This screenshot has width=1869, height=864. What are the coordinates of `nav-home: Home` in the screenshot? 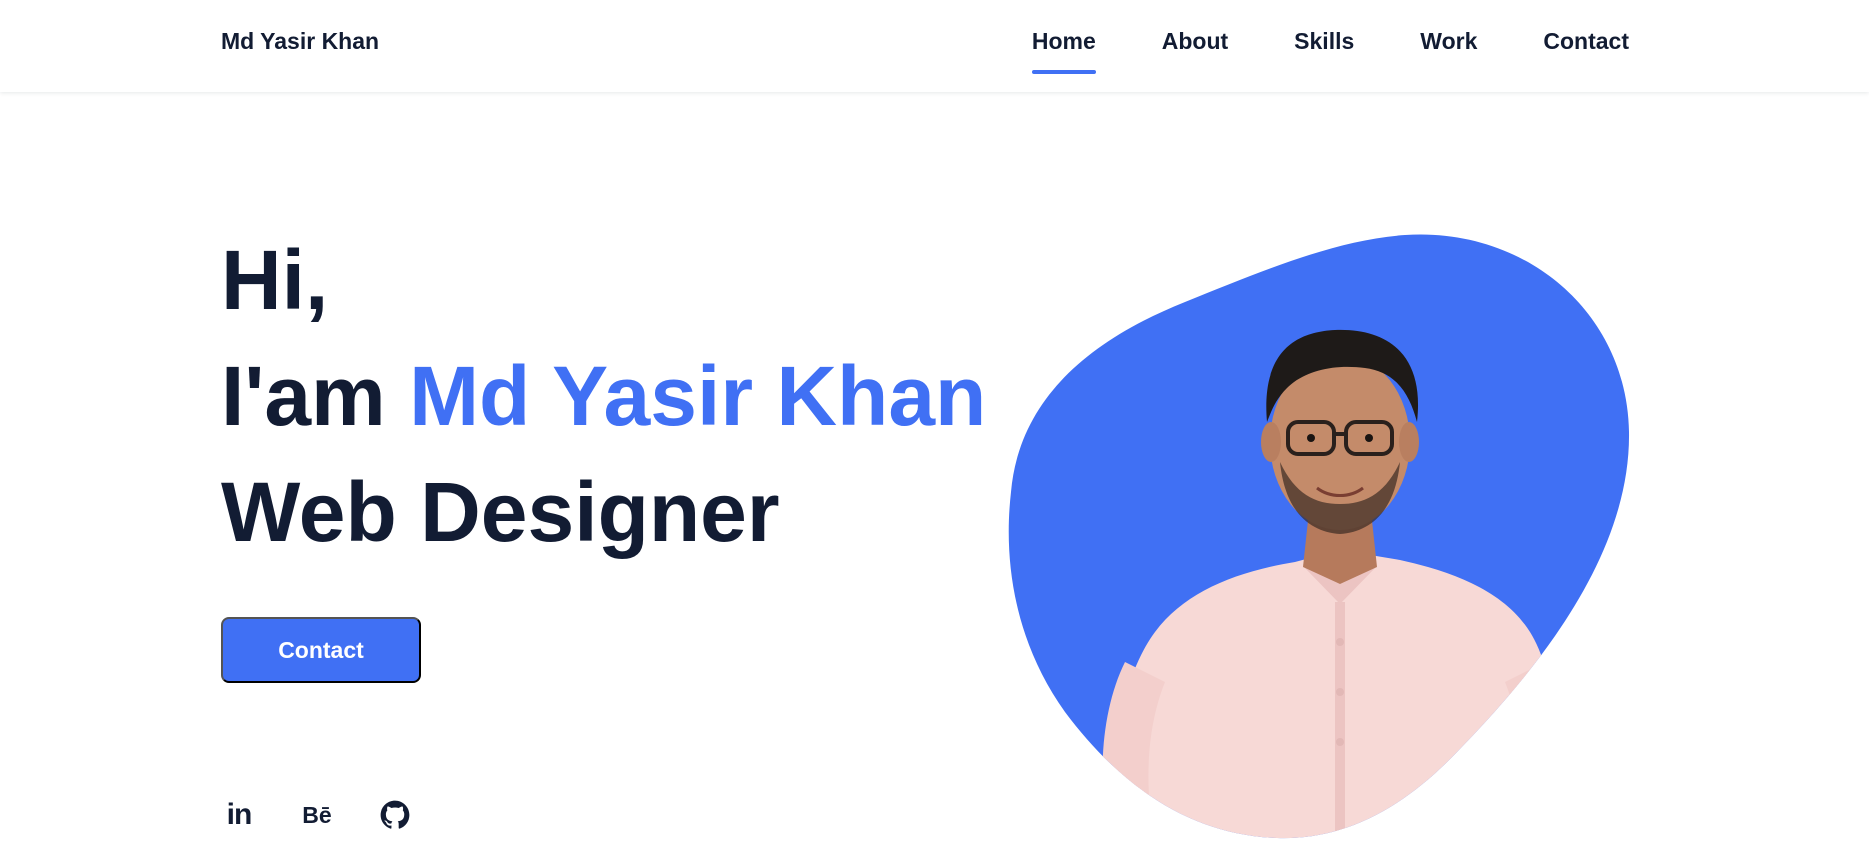 It's located at (1063, 51).